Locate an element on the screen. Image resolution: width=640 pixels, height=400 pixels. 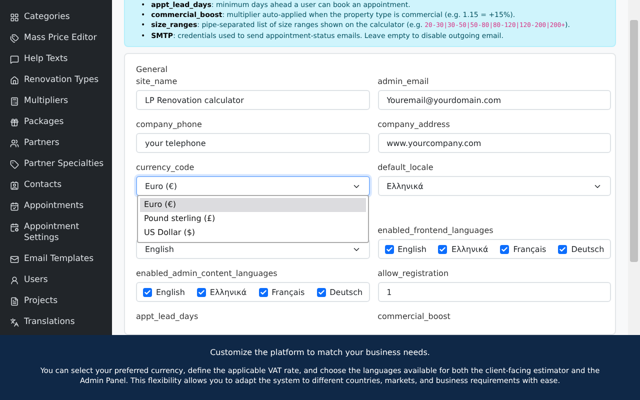
sidebar-item: Projects is located at coordinates (61, 301).